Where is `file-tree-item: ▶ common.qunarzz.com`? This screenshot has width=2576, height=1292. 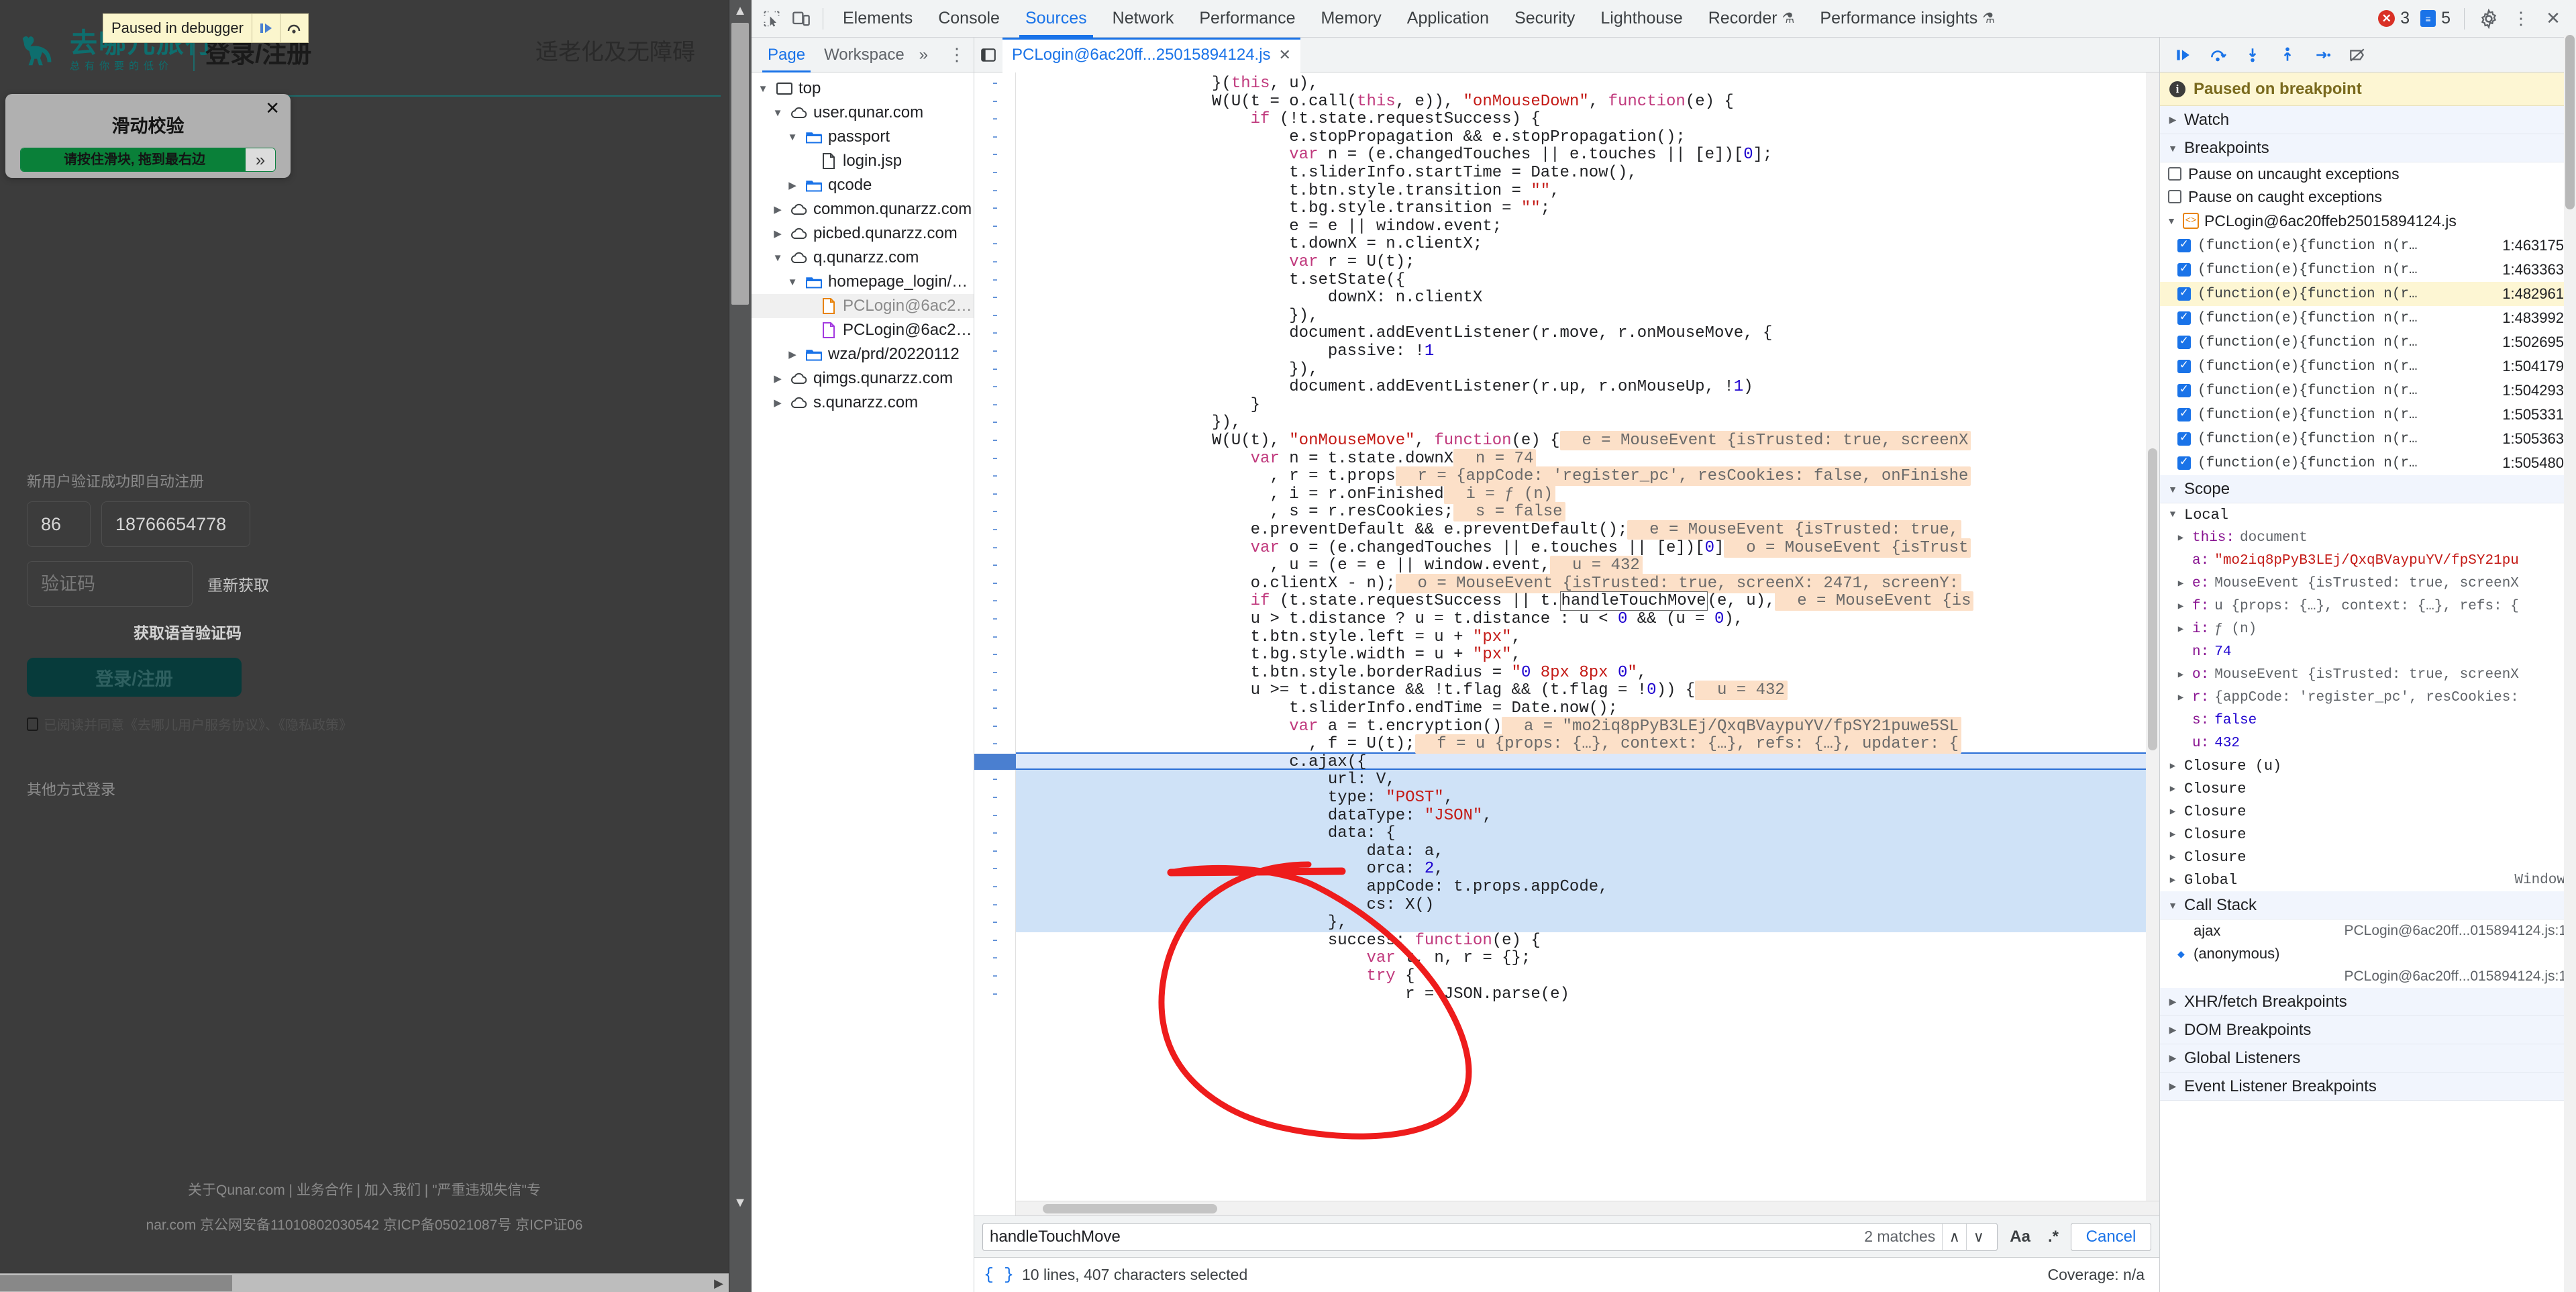
file-tree-item: ▶ common.qunarzz.com is located at coordinates (863, 209).